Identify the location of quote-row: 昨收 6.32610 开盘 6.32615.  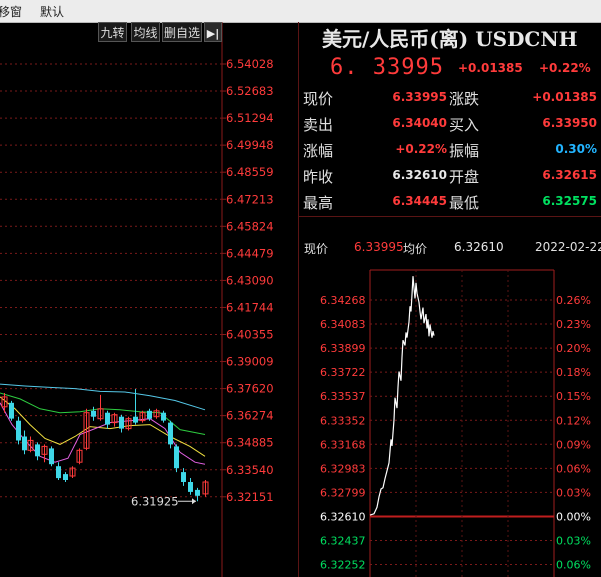
(450, 175).